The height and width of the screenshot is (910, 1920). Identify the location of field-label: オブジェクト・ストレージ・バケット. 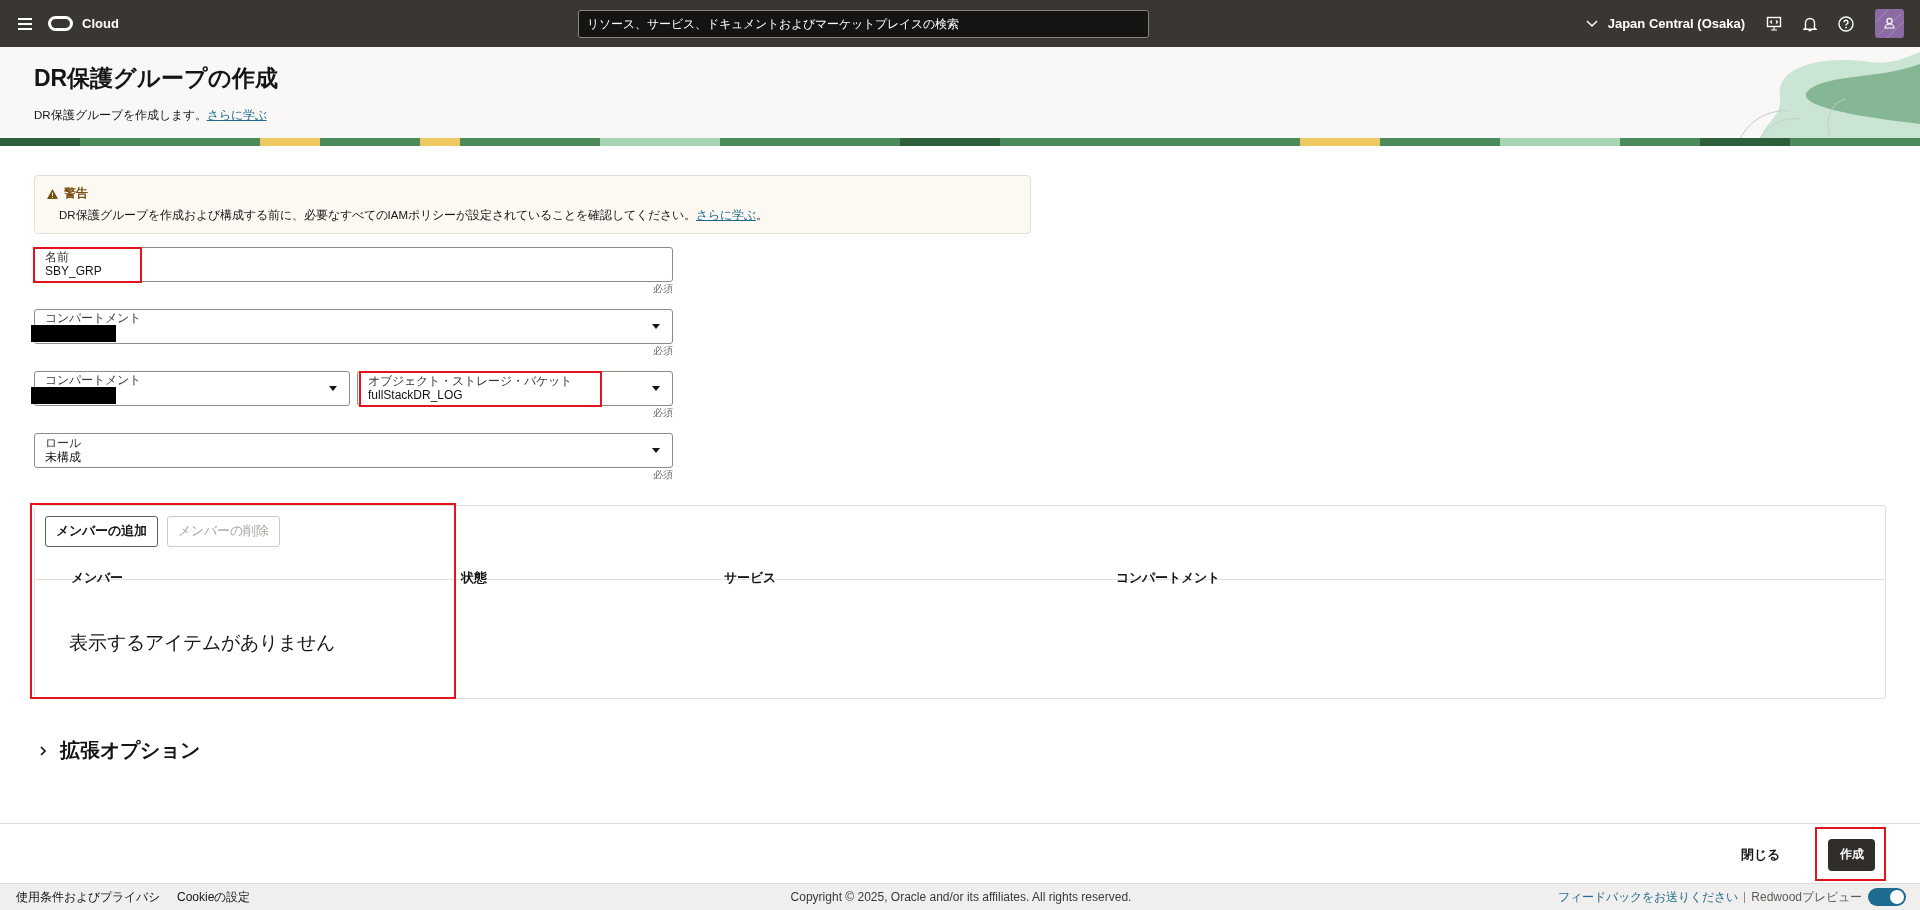
(470, 381).